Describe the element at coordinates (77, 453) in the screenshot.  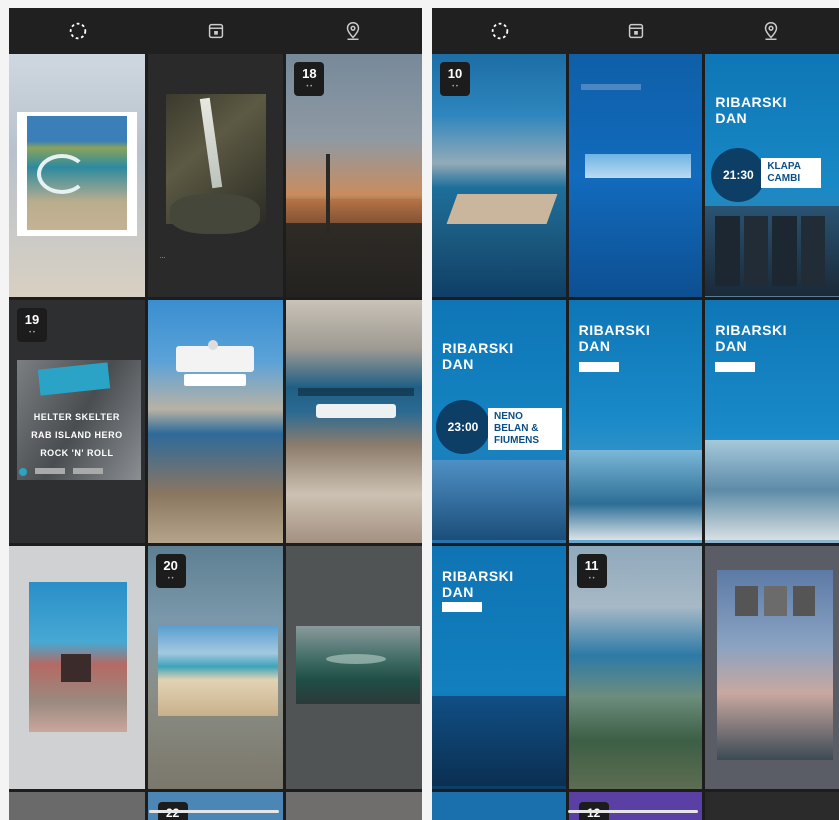
I see `lineup-line: ROCK 'N' ROLL` at that location.